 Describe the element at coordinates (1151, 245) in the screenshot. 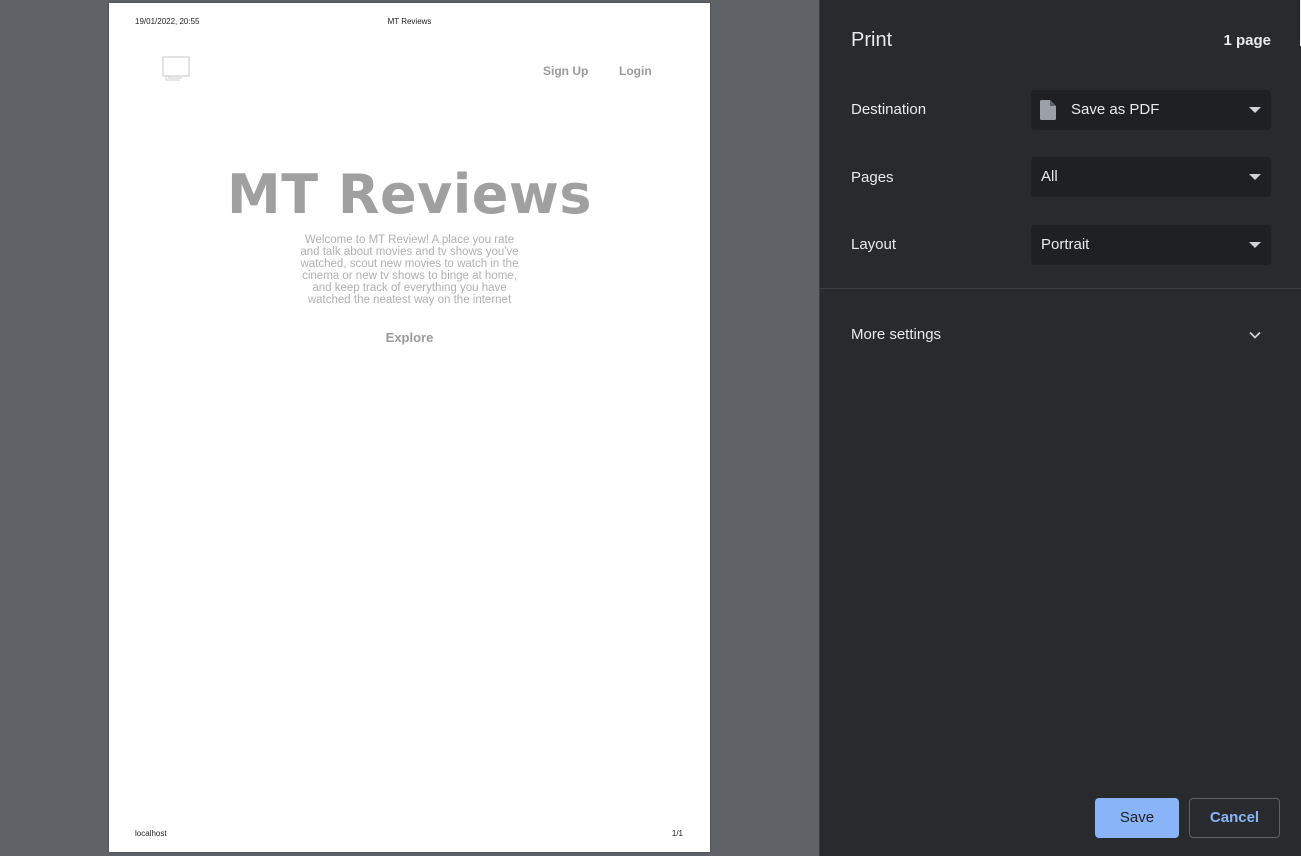

I see `layout-select: Portrait` at that location.